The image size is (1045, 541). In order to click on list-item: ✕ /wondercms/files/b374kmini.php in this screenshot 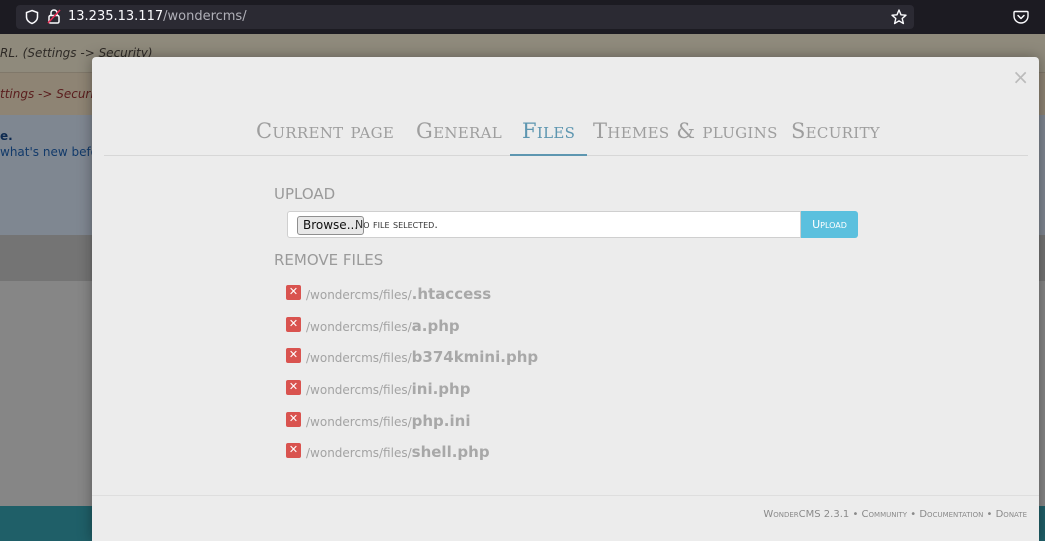, I will do `click(486, 358)`.